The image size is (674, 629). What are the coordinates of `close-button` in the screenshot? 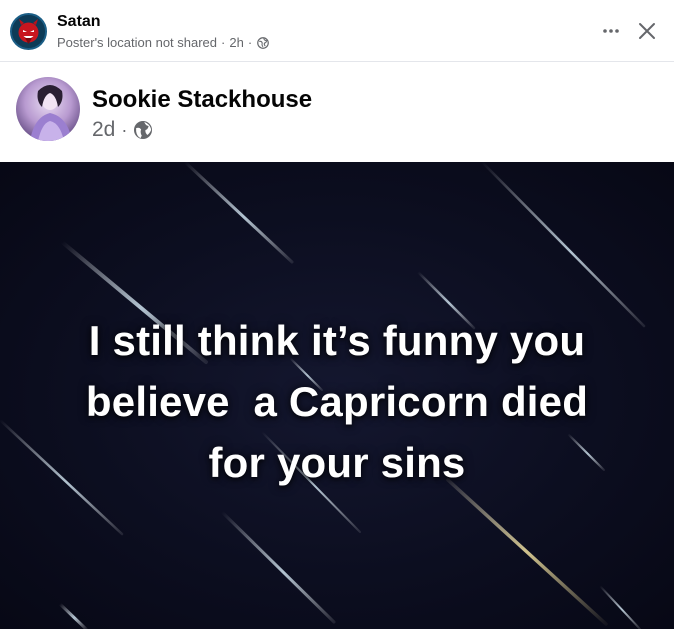 It's located at (647, 31).